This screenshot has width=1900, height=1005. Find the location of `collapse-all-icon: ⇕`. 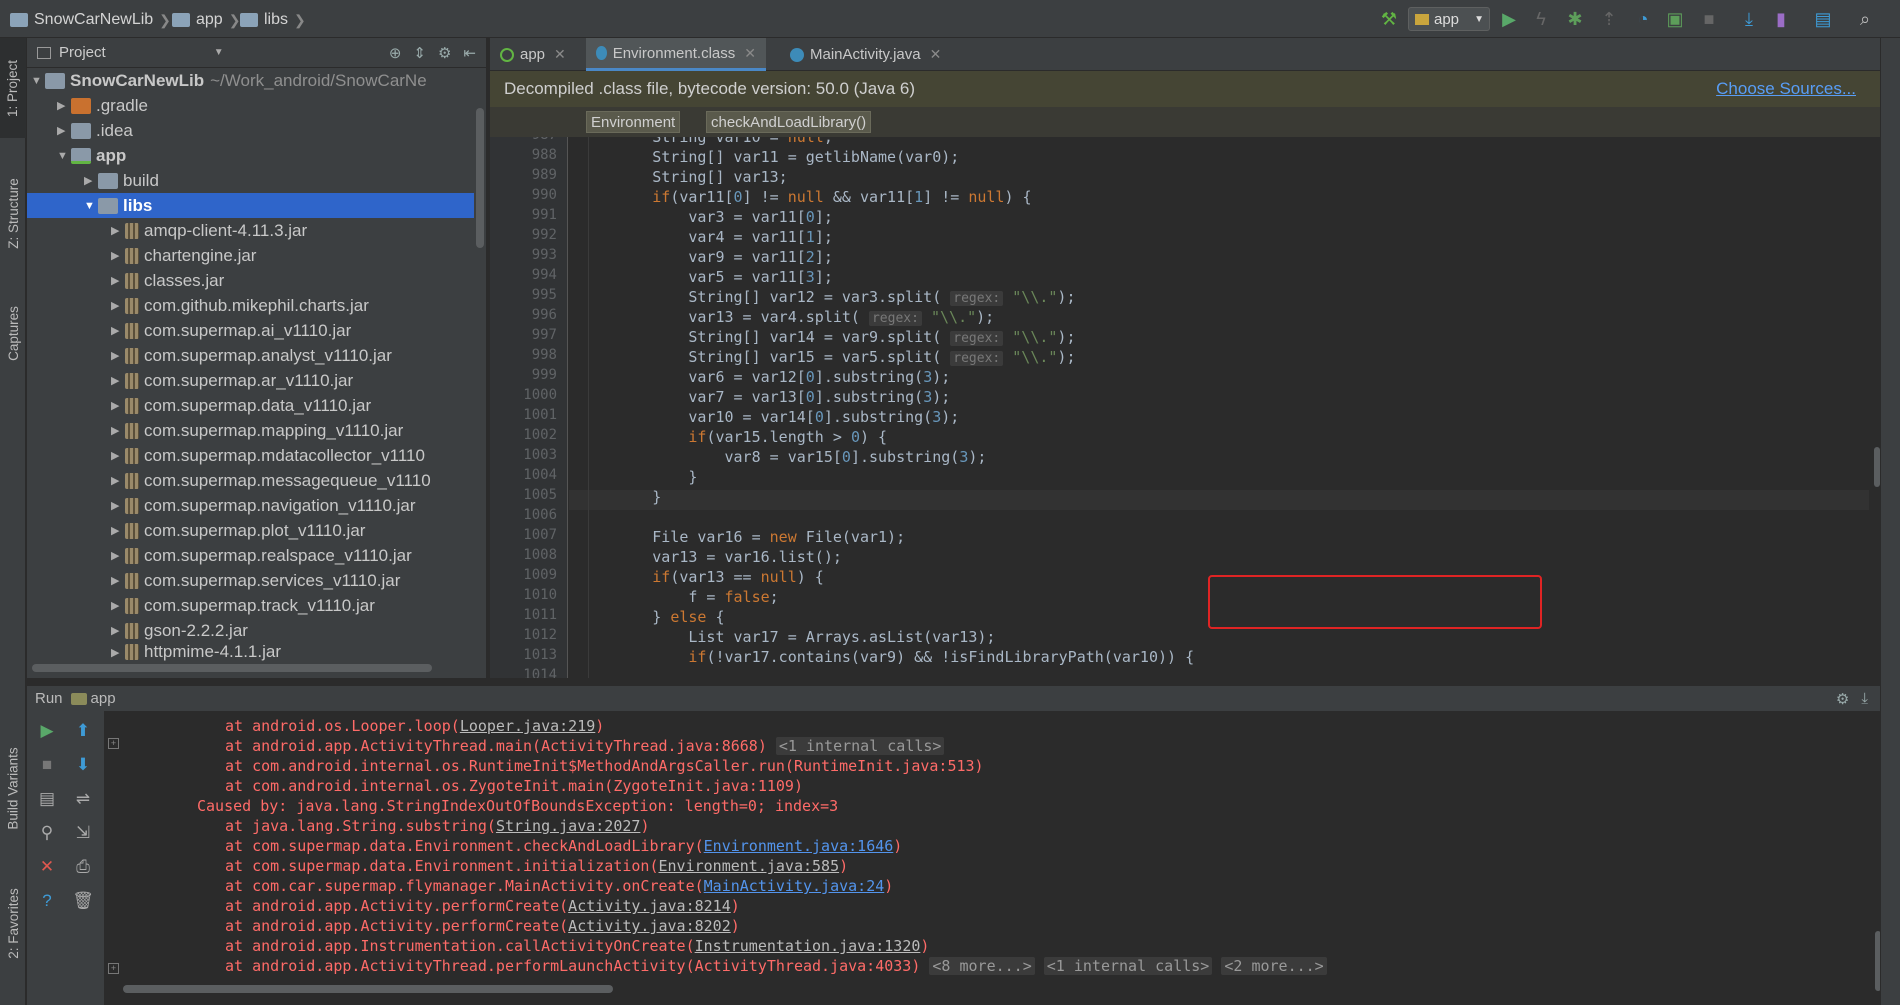

collapse-all-icon: ⇕ is located at coordinates (419, 53).